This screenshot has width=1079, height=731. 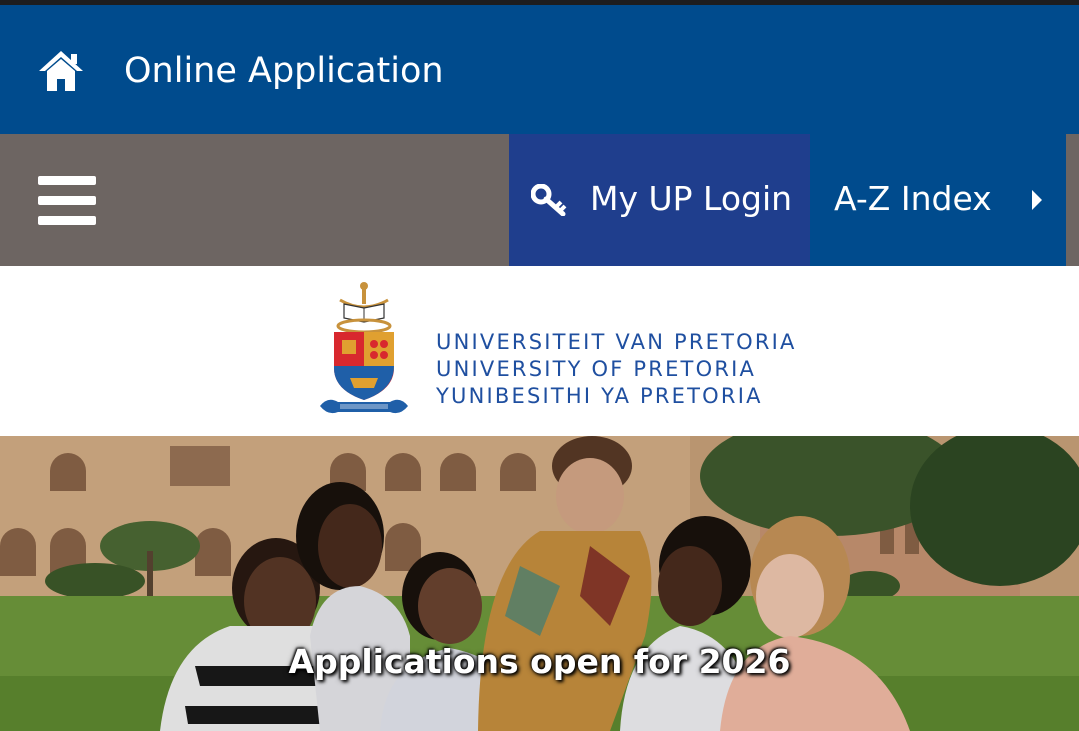 I want to click on page-title: Online Application, so click(x=284, y=71).